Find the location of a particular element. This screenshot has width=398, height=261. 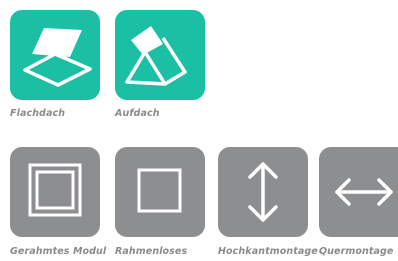

vertical-mount-label: Hochkantmontage is located at coordinates (268, 251).